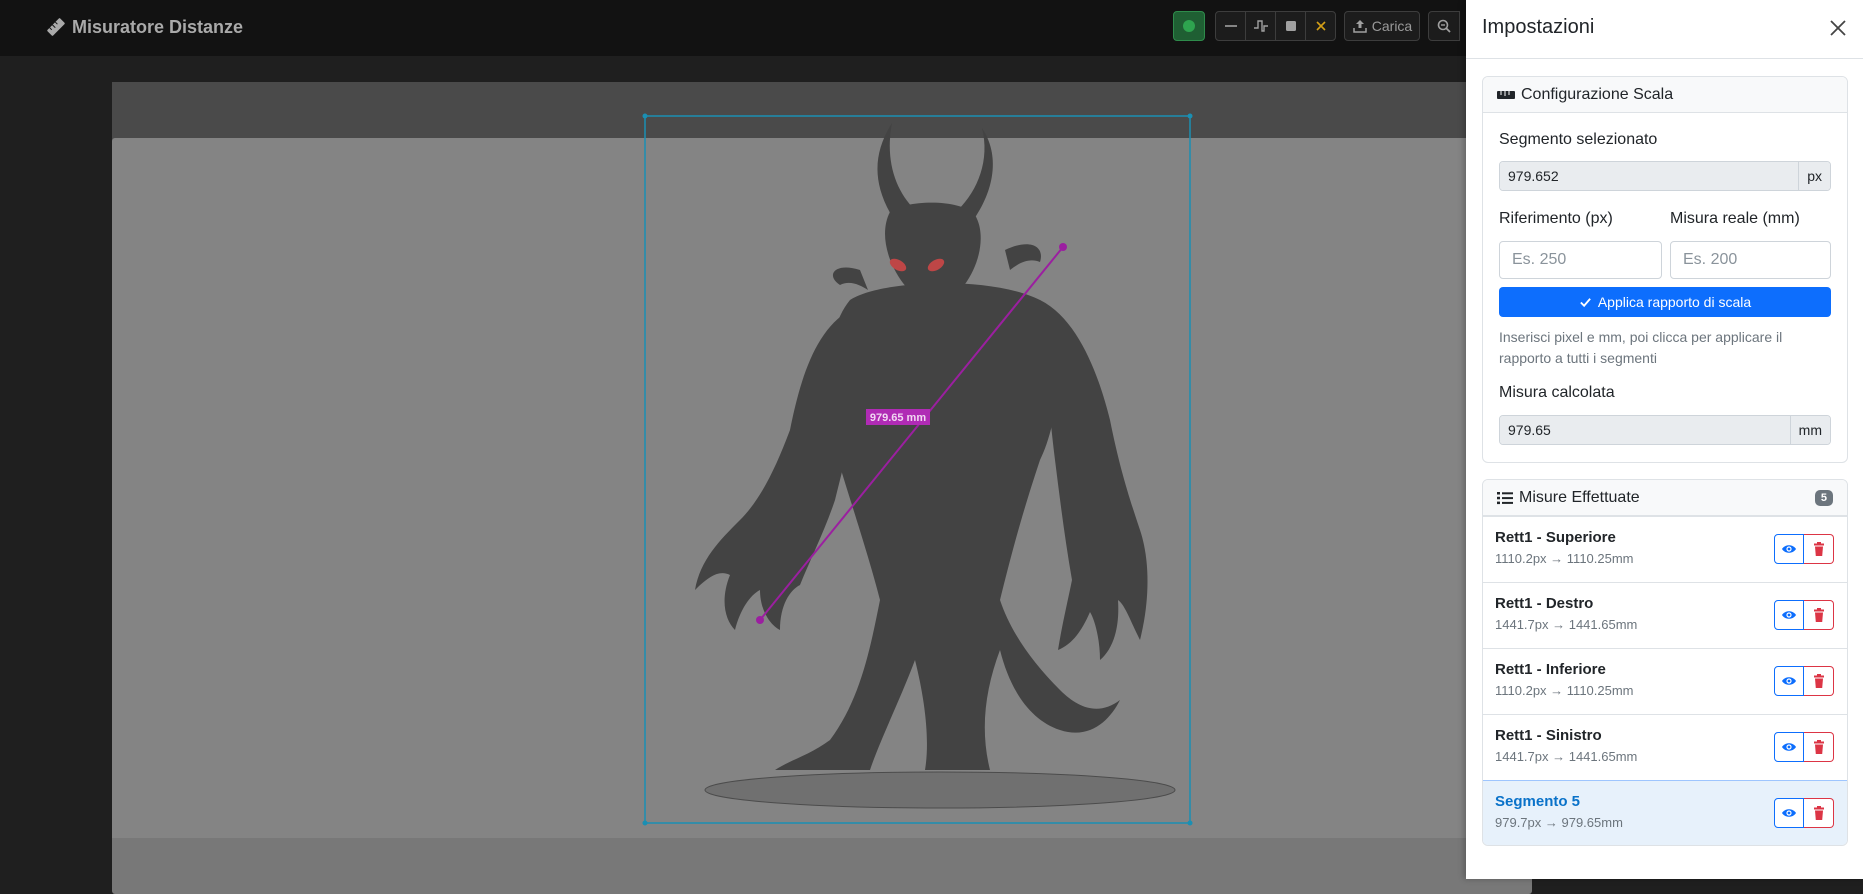 This screenshot has width=1863, height=894. I want to click on measure-item-name: Rett1 - Superiore, so click(1555, 537).